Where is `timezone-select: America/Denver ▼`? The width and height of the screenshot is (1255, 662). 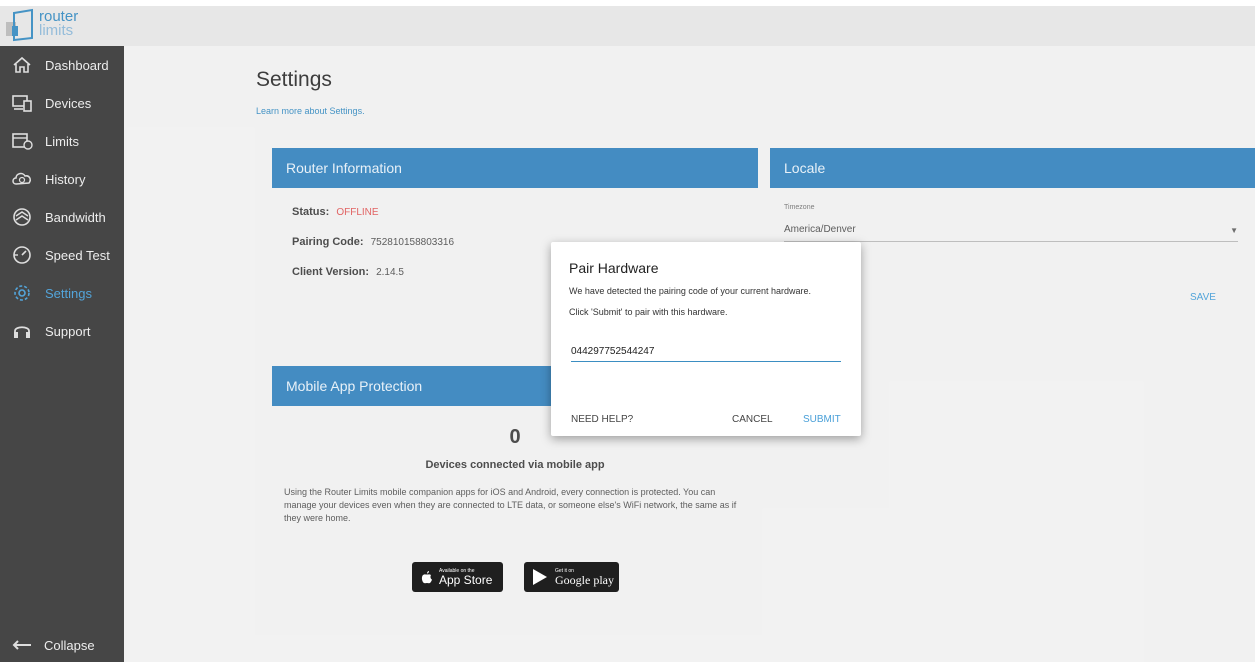
timezone-select: America/Denver ▼ is located at coordinates (1011, 233).